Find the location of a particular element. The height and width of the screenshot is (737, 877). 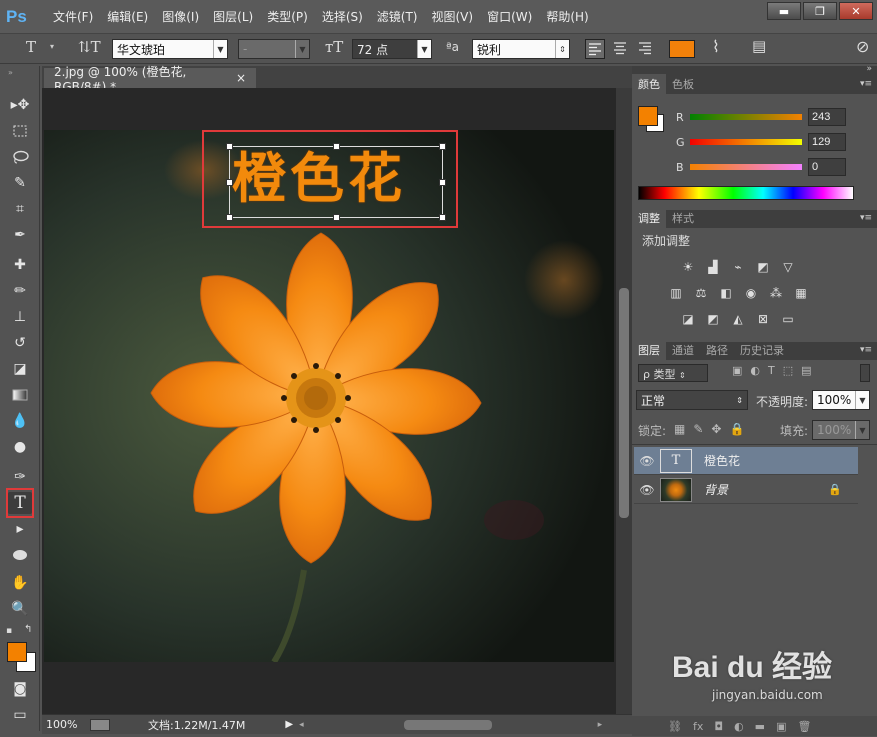

type-tool-preset-icon: T is located at coordinates (31, 47).